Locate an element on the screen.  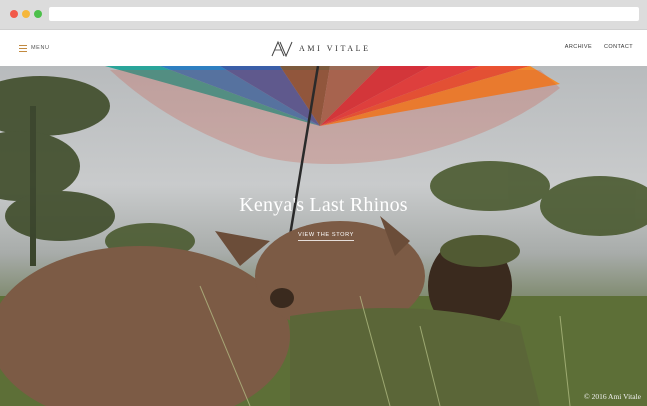
maximize-window-icon is located at coordinates (38, 14).